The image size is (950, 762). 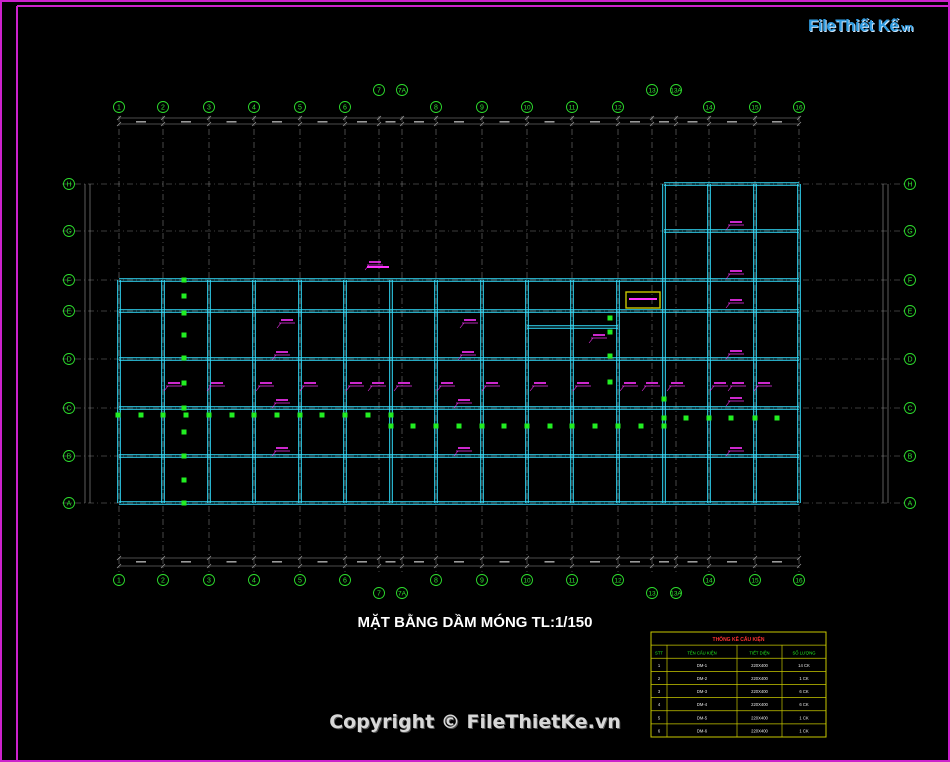 I want to click on table-title: THỐNG KÊ CẤU KIỆN, so click(x=739, y=639).